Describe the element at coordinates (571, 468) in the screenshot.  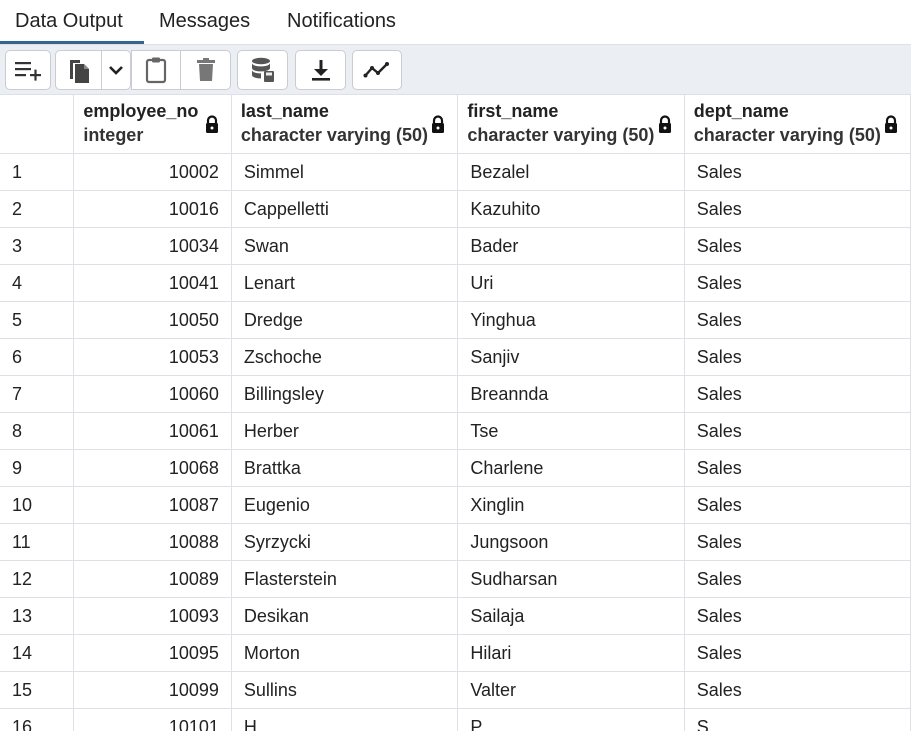
I see `first-name-cell: Charlene` at that location.